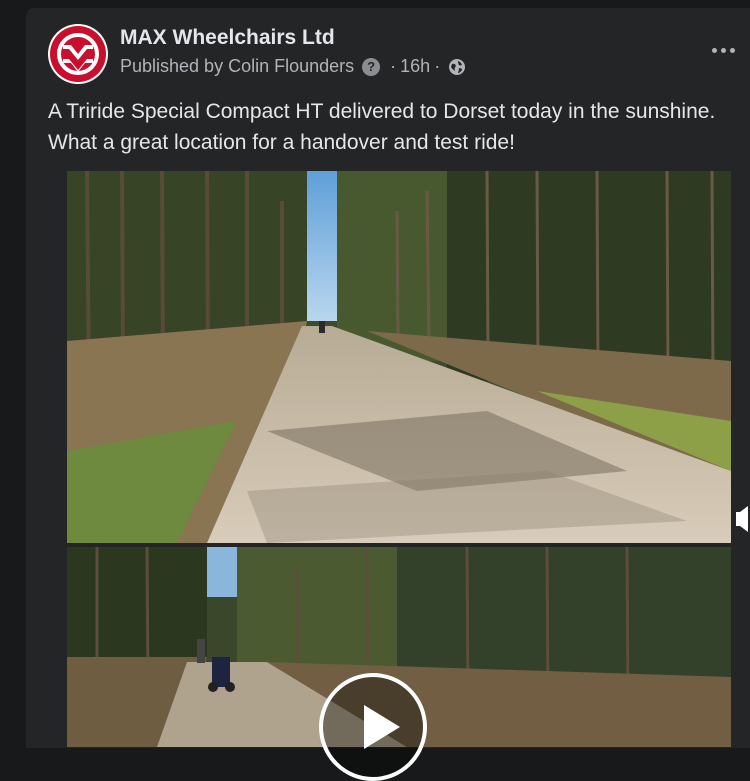 Image resolution: width=750 pixels, height=781 pixels. What do you see at coordinates (13, 369) in the screenshot?
I see `left-rail` at bounding box center [13, 369].